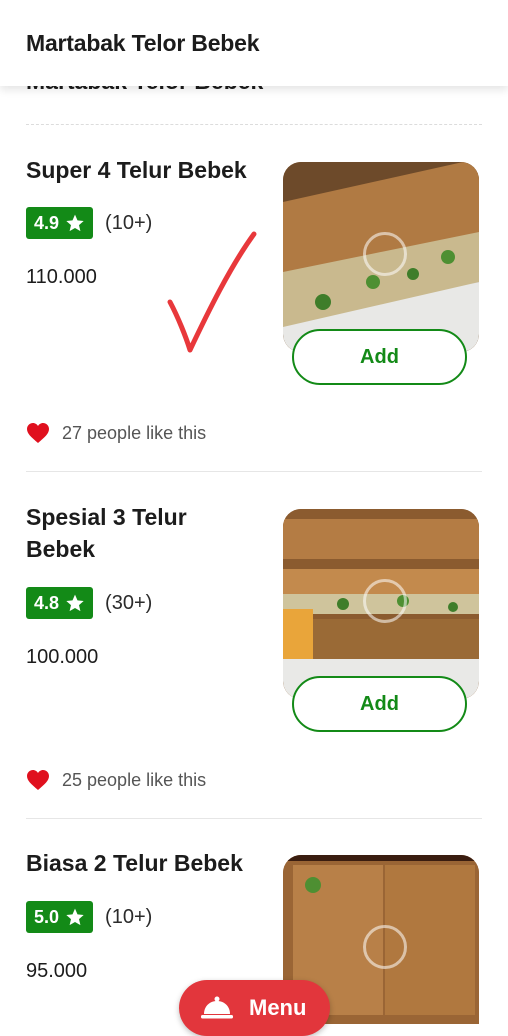  Describe the element at coordinates (129, 602) in the screenshot. I see `rating-count: (30+)` at that location.